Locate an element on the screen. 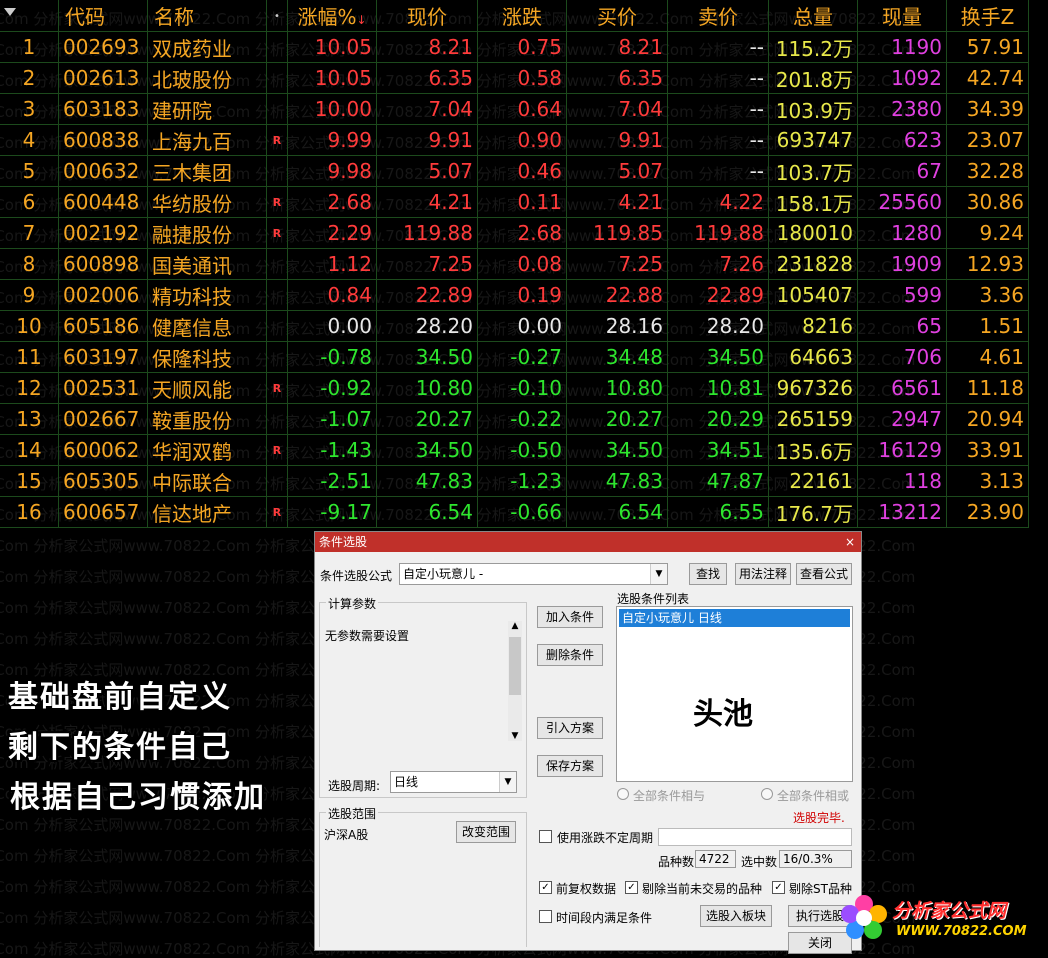 The image size is (1048, 958). turnover-cell: 11.18 is located at coordinates (987, 388).